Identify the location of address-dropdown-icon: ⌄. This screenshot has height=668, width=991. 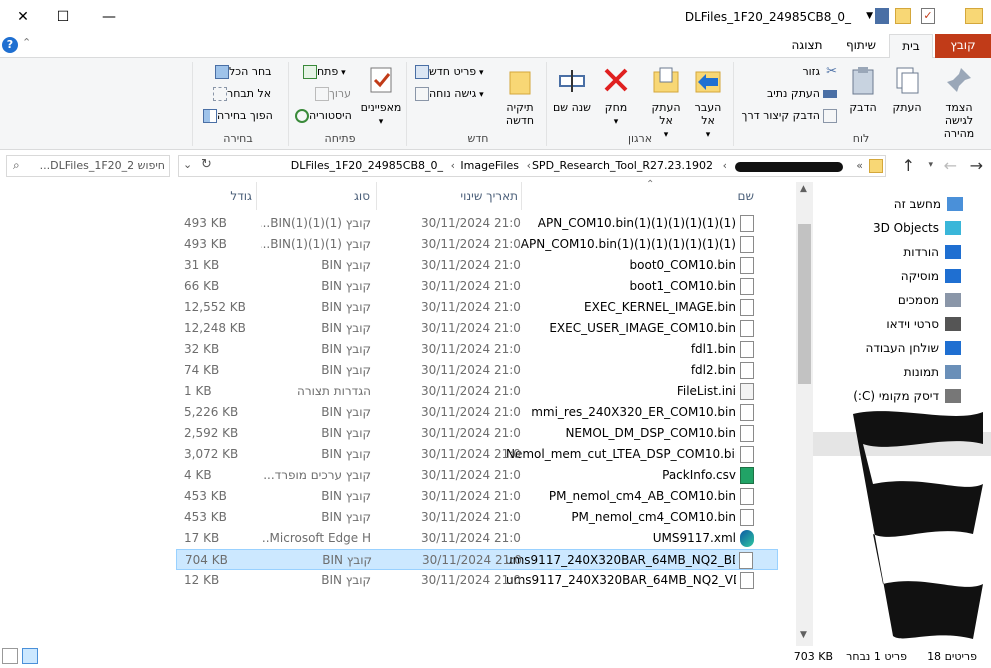
(187, 164).